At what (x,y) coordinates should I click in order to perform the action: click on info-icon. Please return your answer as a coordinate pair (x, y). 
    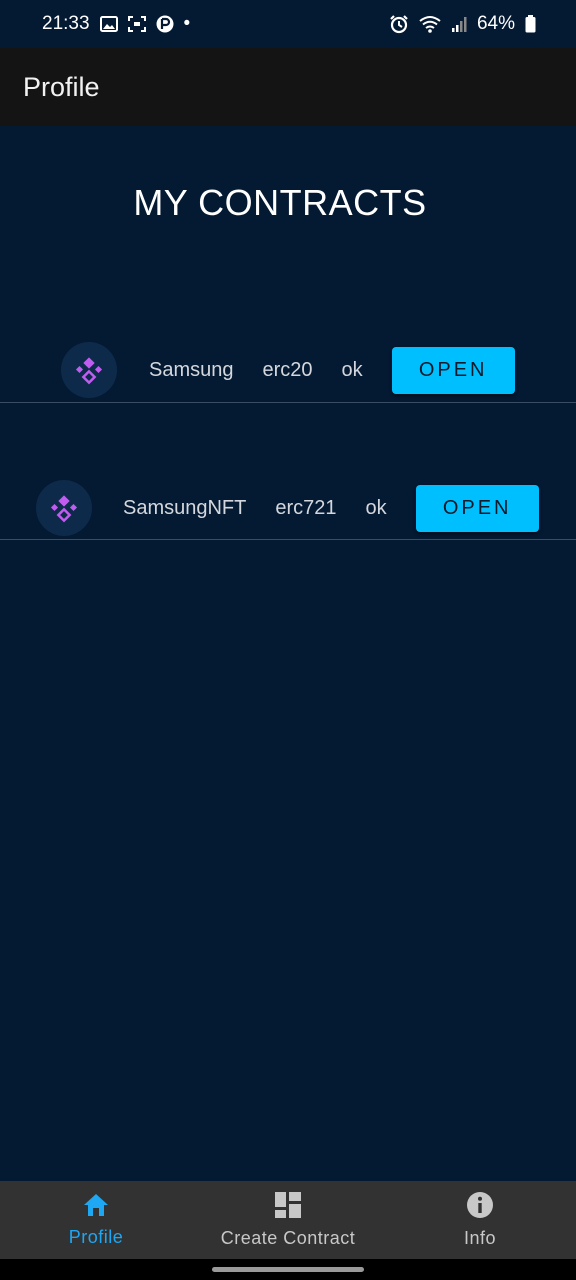
    Looking at the image, I should click on (480, 1207).